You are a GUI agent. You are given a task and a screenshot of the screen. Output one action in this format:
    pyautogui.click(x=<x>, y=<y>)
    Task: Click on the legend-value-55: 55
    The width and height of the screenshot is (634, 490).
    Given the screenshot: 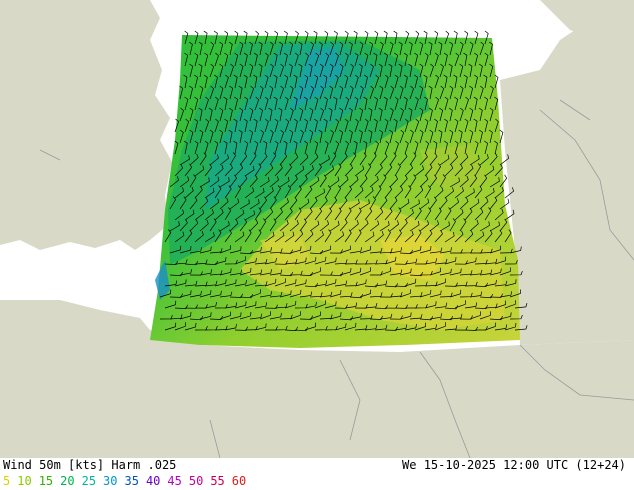 What is the action you would take?
    pyautogui.click(x=217, y=481)
    